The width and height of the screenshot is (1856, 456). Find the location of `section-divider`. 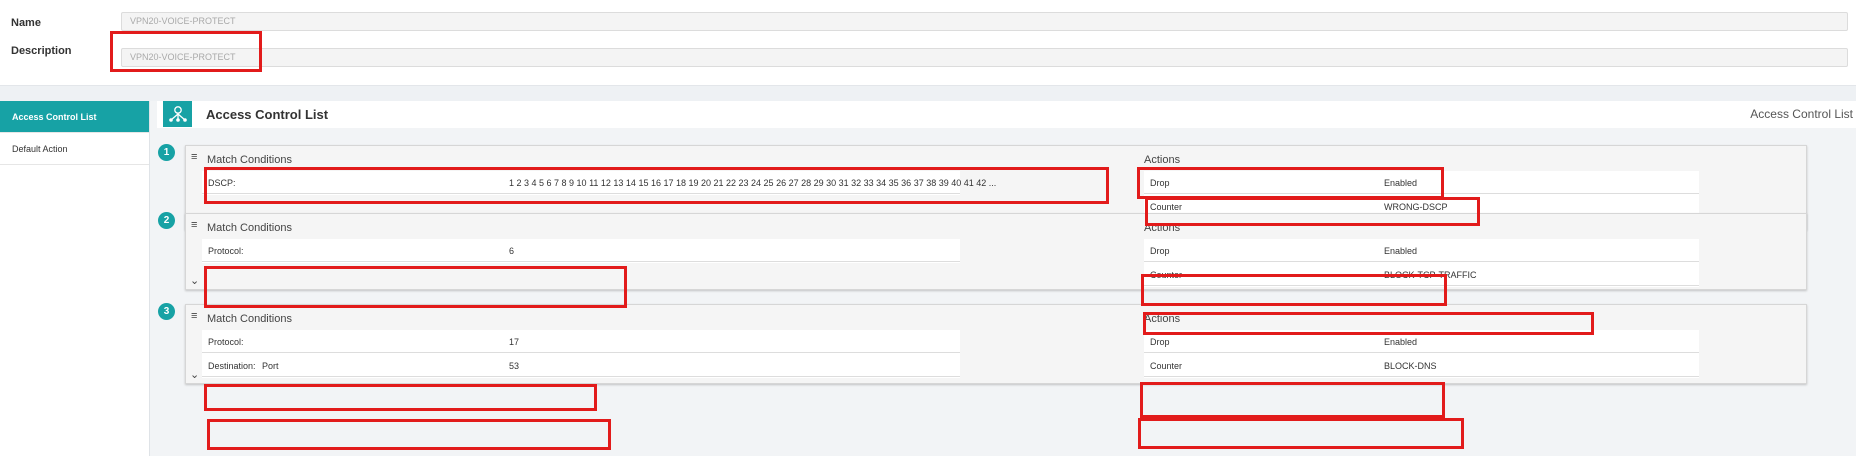

section-divider is located at coordinates (928, 93).